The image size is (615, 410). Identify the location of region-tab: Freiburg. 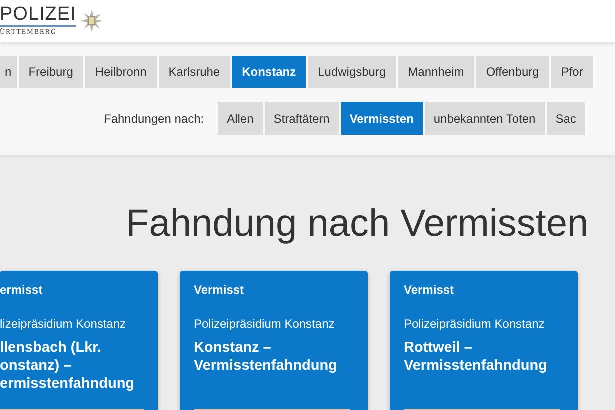
(51, 72).